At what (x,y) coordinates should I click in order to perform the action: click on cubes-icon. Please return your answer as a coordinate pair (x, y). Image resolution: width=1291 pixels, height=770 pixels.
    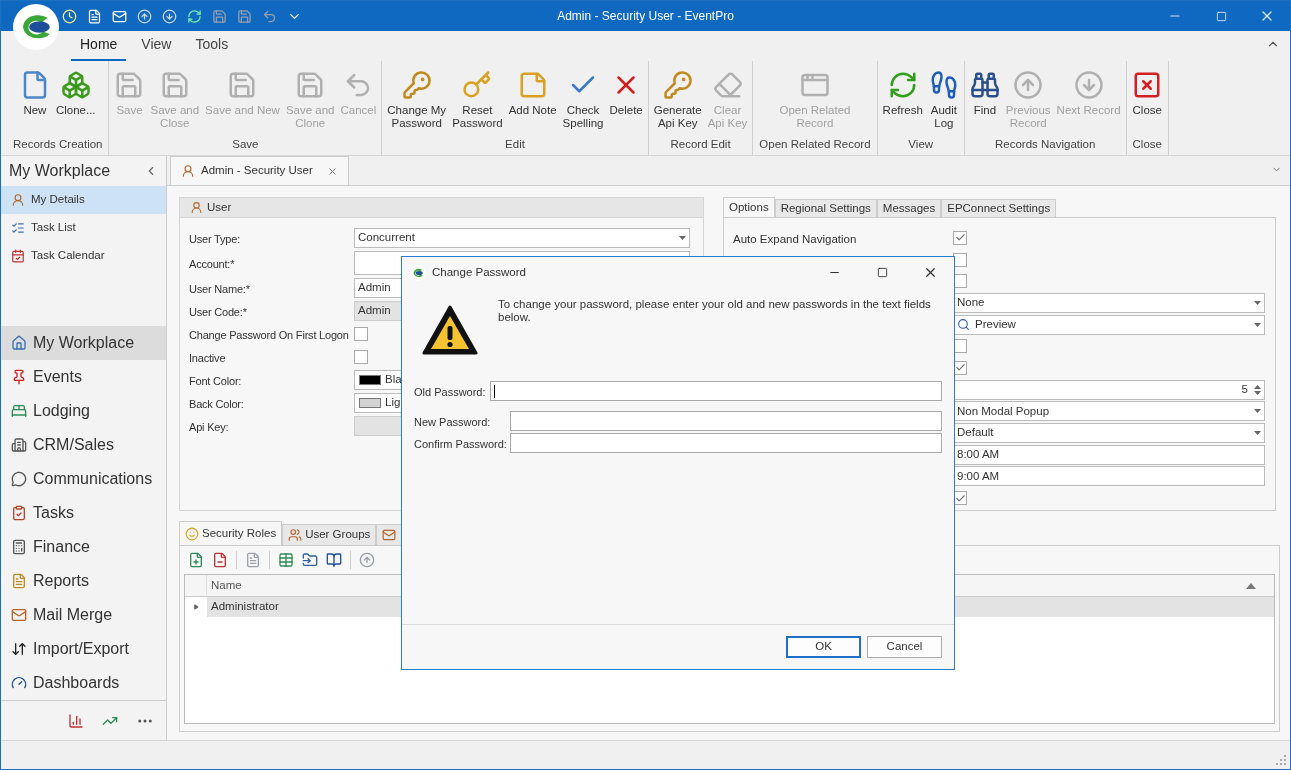
    Looking at the image, I should click on (75, 85).